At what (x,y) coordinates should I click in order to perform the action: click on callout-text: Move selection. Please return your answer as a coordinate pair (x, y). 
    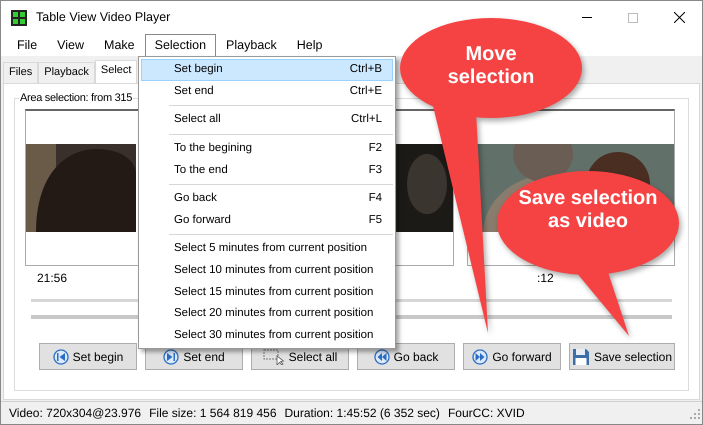
    Looking at the image, I should click on (491, 66).